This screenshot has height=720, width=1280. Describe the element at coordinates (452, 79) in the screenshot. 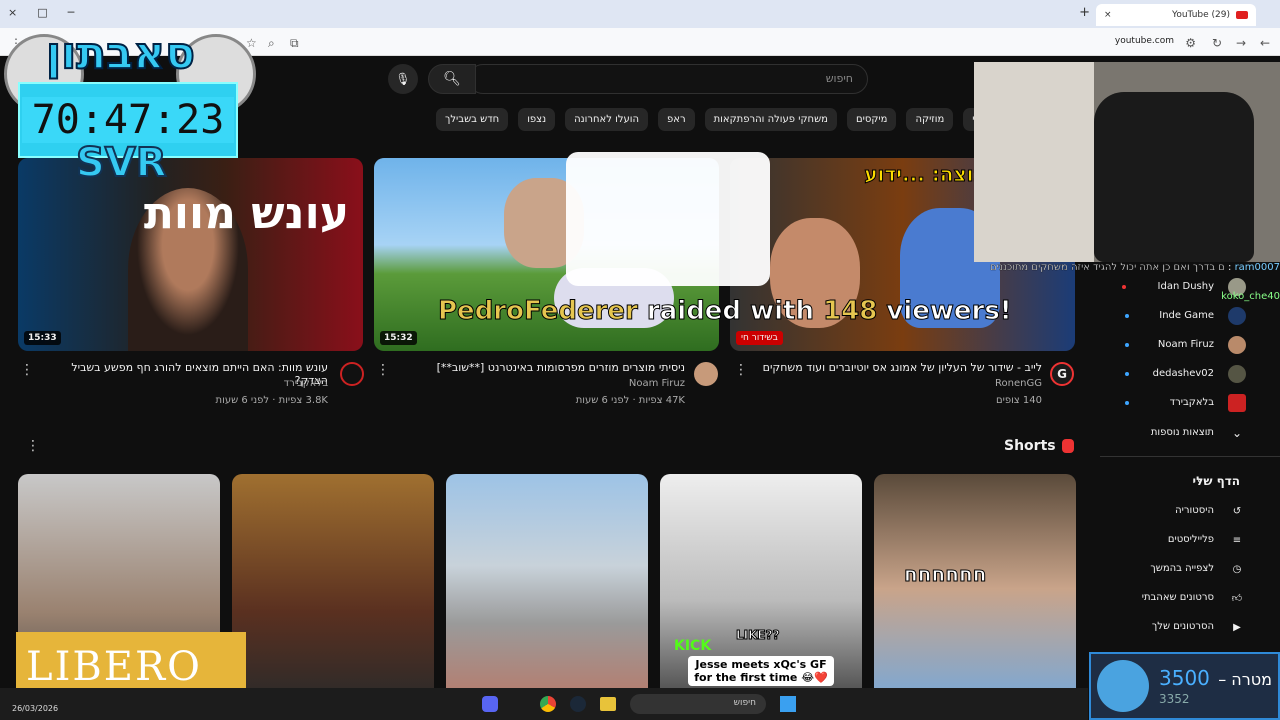

I see `search-icon: 🔍︎` at that location.